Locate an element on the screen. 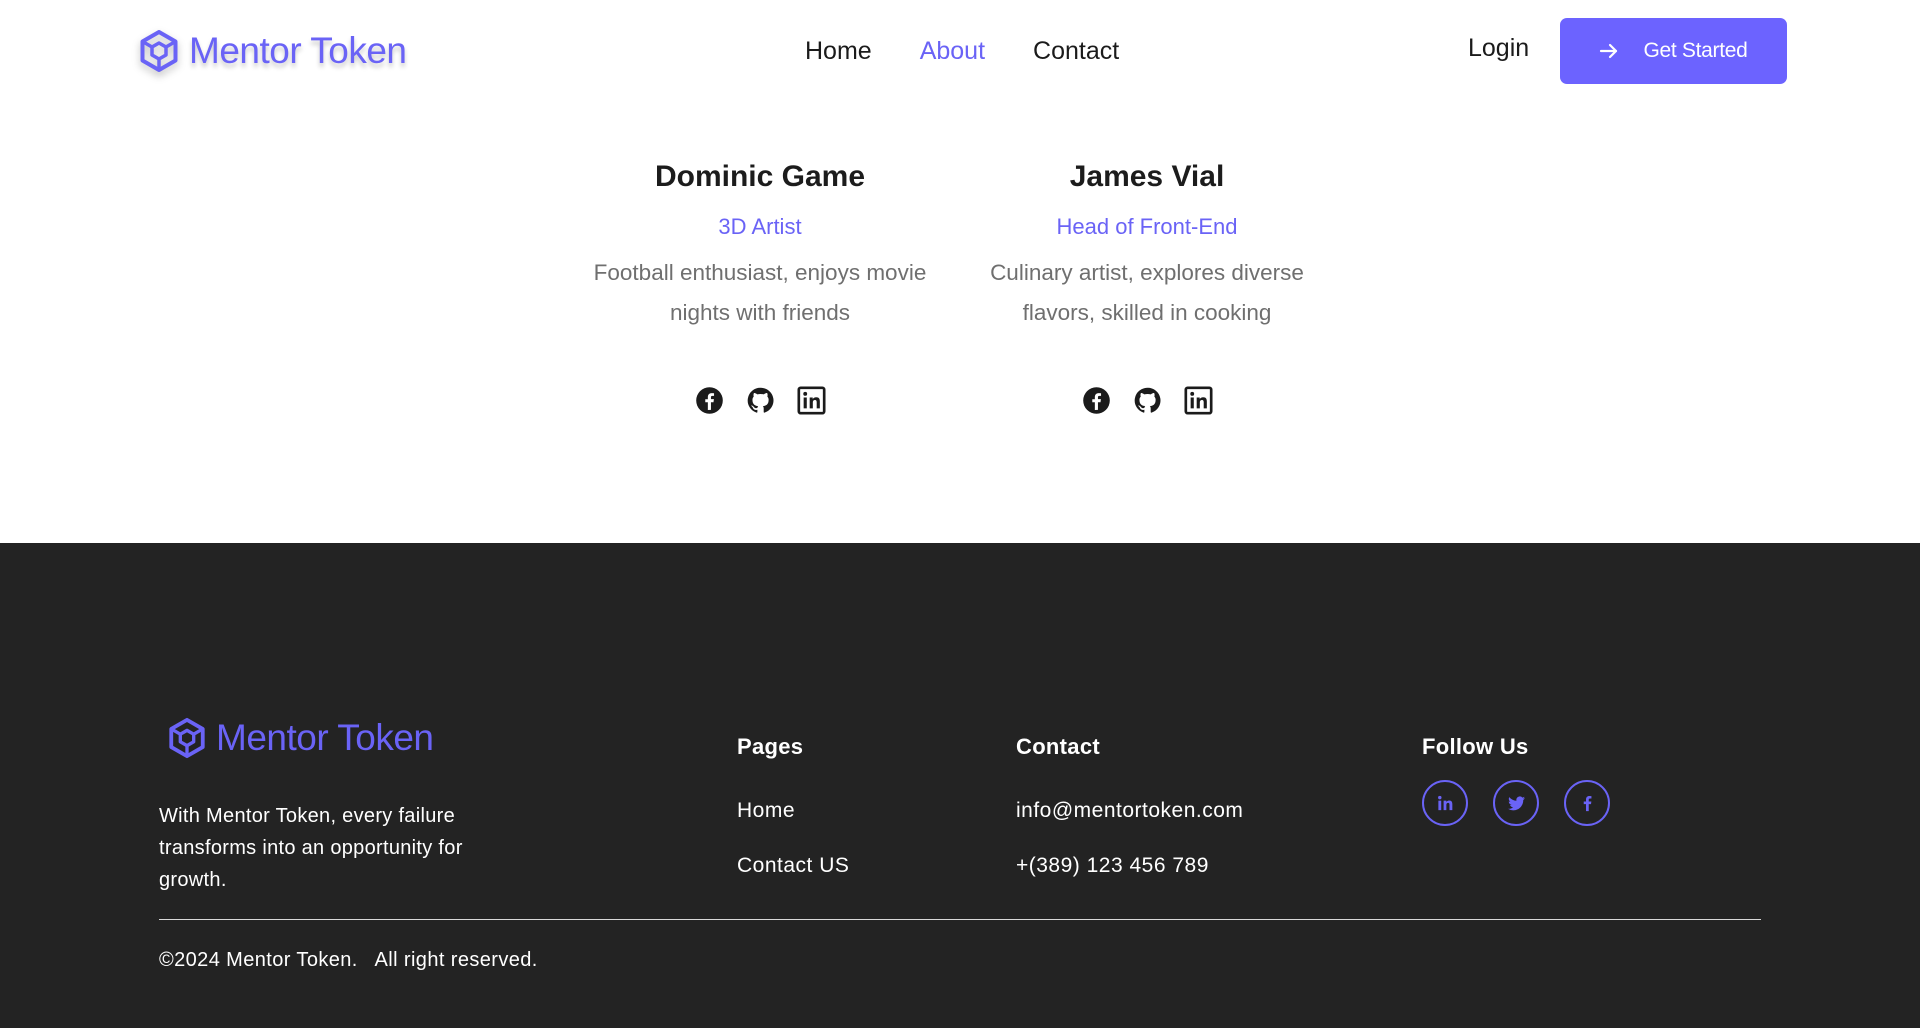 Image resolution: width=1920 pixels, height=1028 pixels. footer-email-link: info@mentortoken.com is located at coordinates (1129, 811).